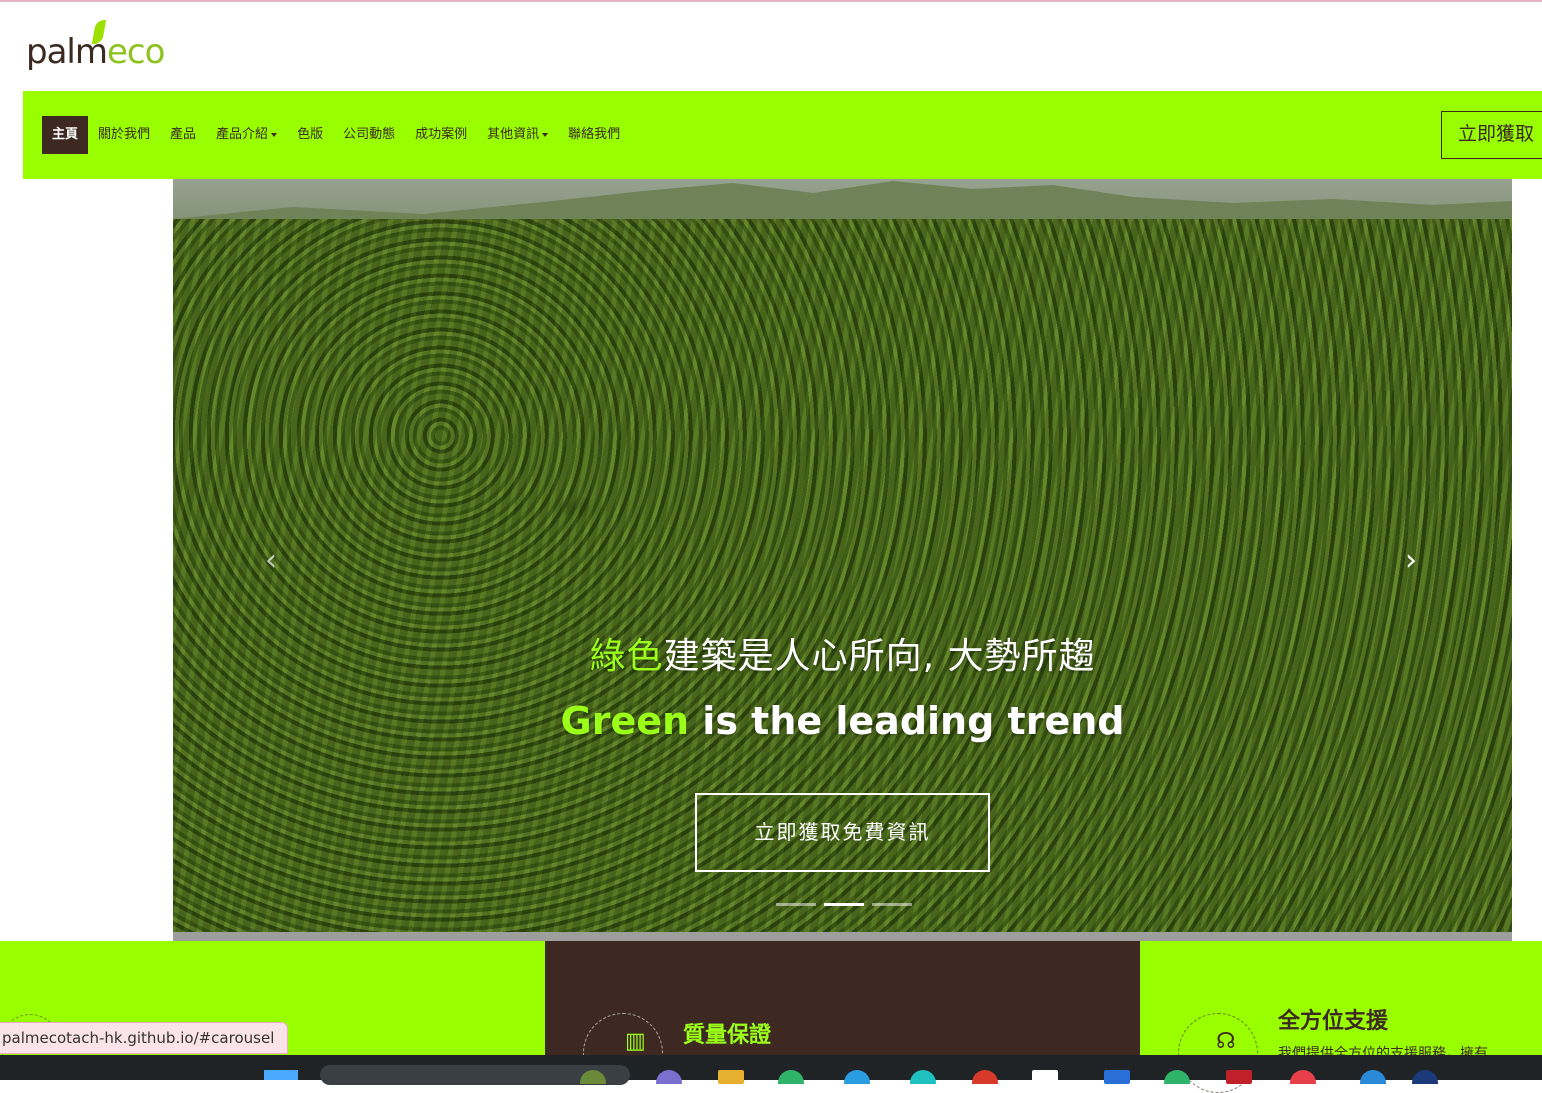 This screenshot has width=1542, height=1093. Describe the element at coordinates (625, 721) in the screenshot. I see `headline-en-highlight: Green` at that location.